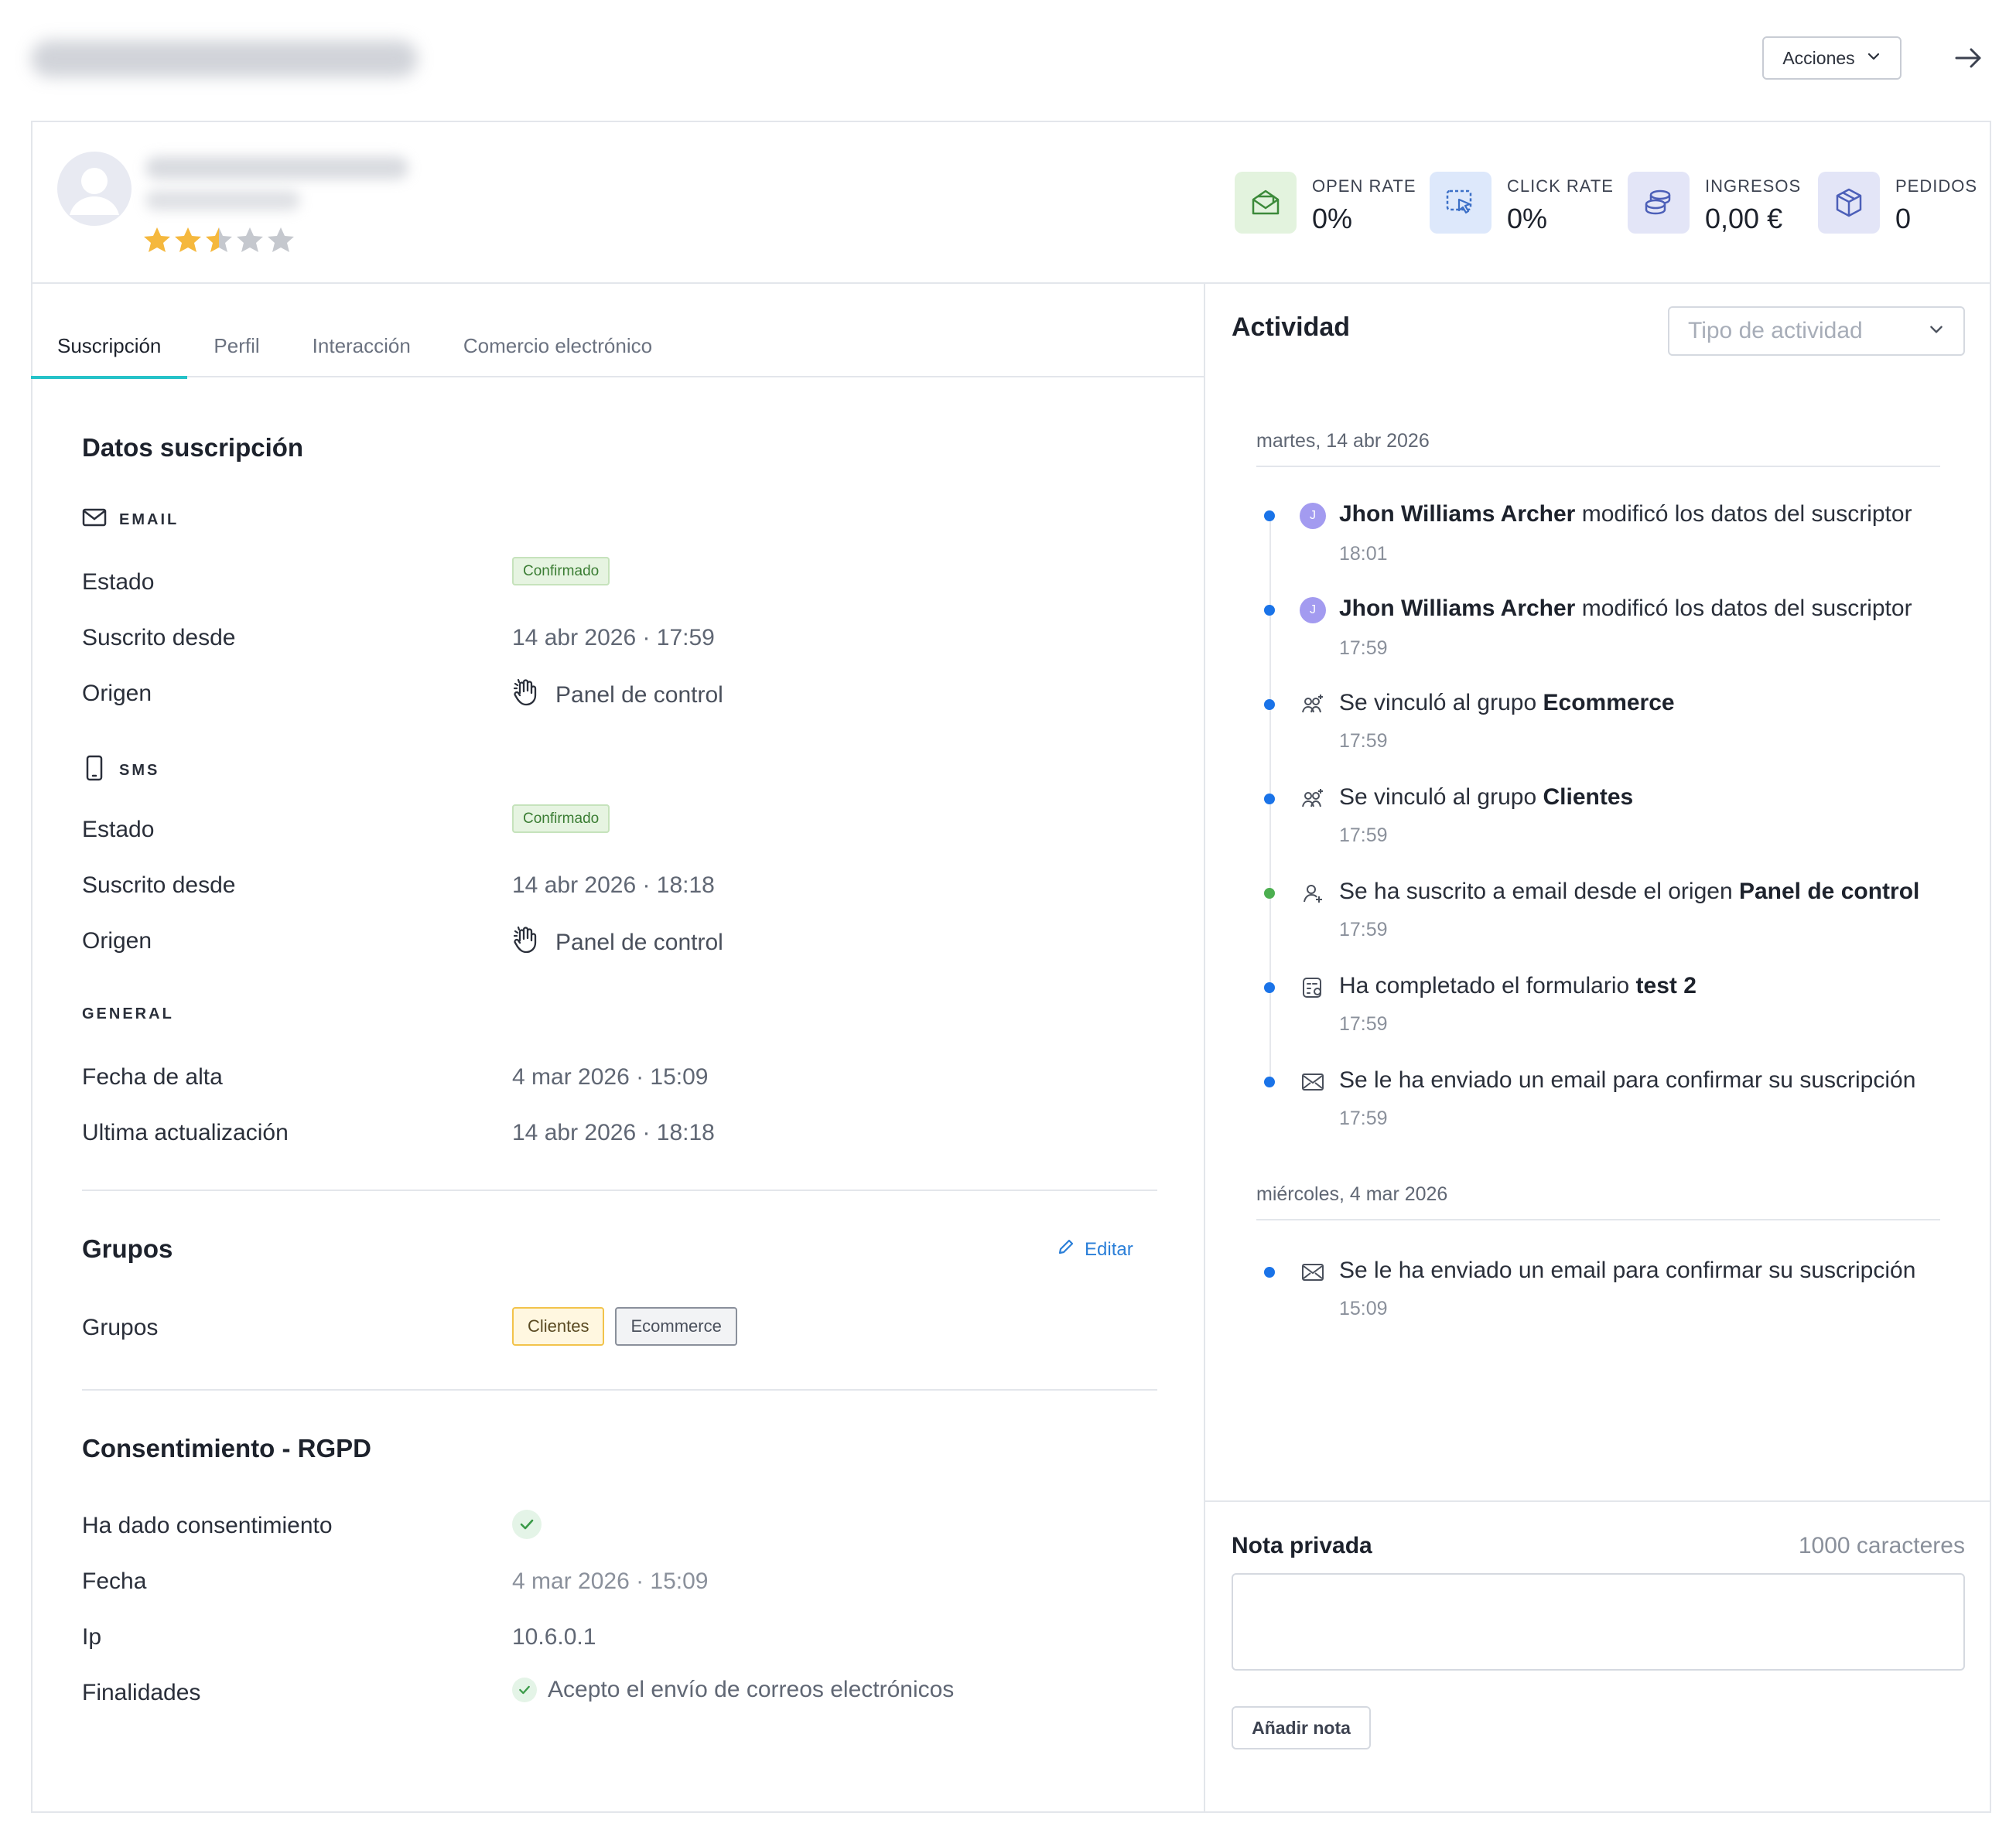 Image resolution: width=2016 pixels, height=1833 pixels. Describe the element at coordinates (222, 200) in the screenshot. I see `subscriber-phone-blurred` at that location.